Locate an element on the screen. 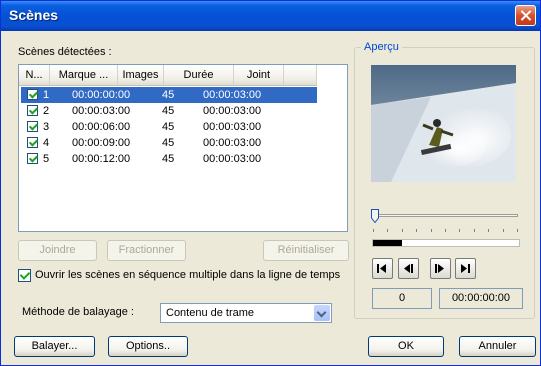 This screenshot has width=541, height=366. scene-number: 2 is located at coordinates (46, 111).